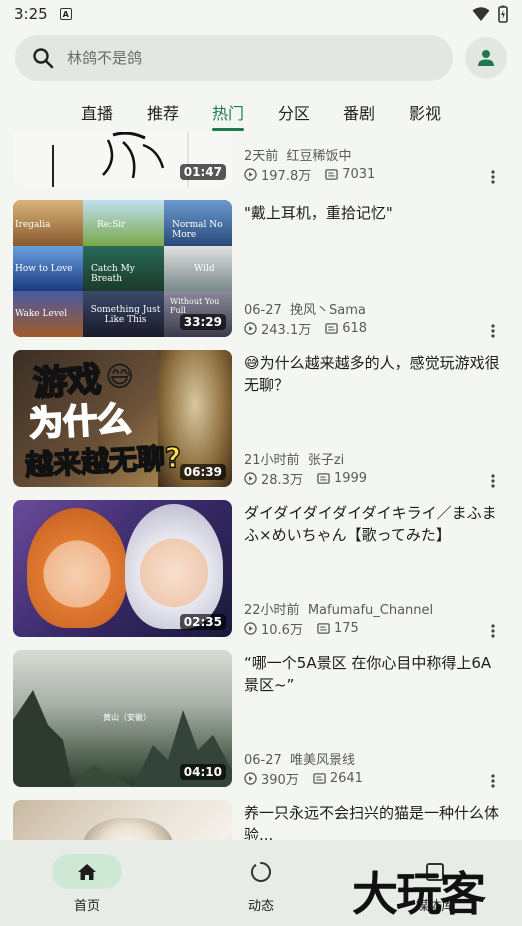 The image size is (522, 926). I want to click on view-count: 197.8万, so click(286, 176).